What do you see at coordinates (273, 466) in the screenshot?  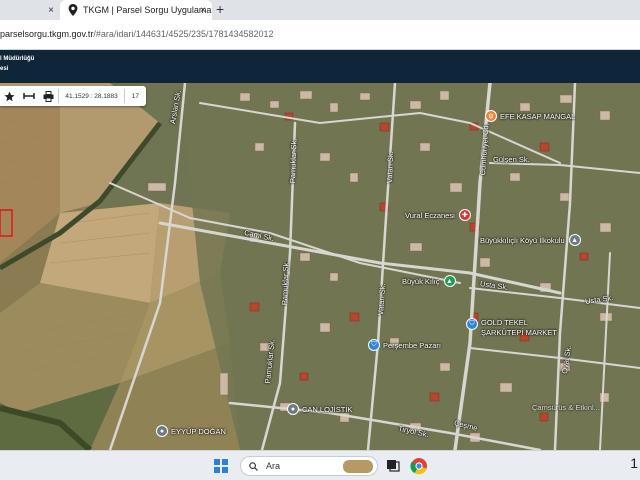 I see `search-label: Ara` at bounding box center [273, 466].